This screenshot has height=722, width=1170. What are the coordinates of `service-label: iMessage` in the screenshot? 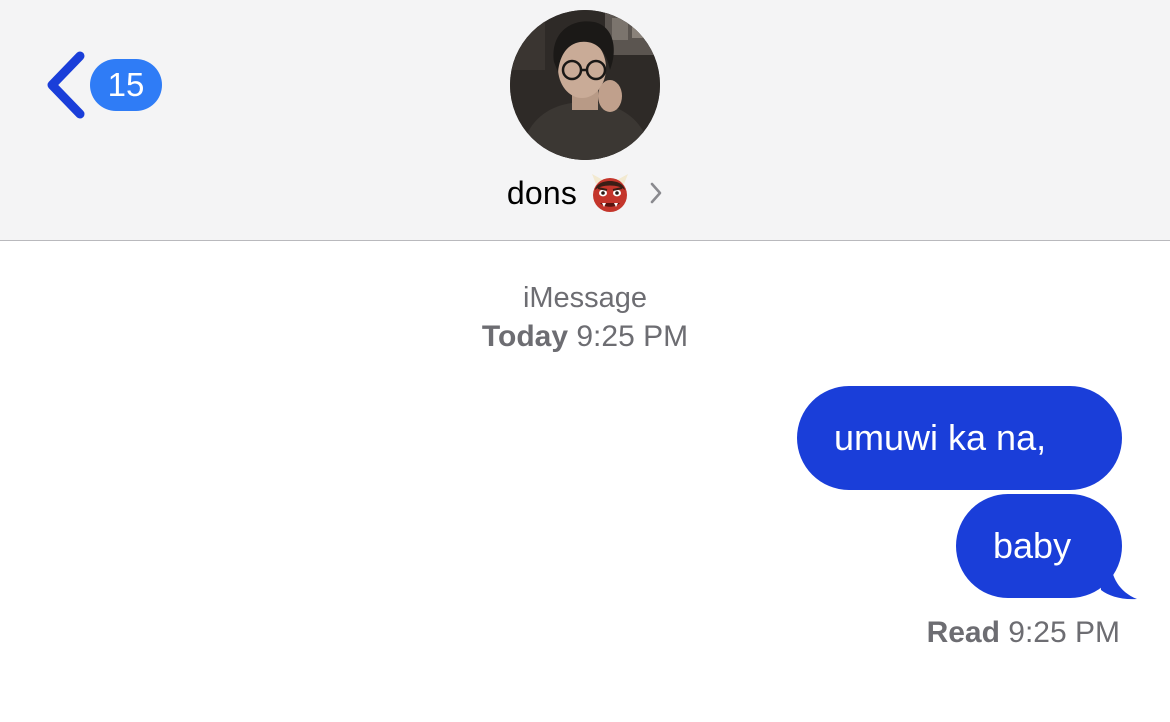 It's located at (585, 298).